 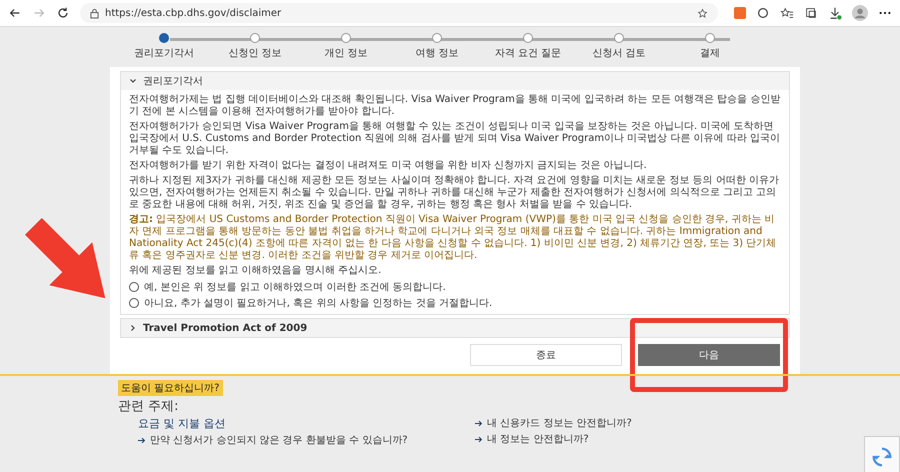 What do you see at coordinates (455, 106) in the screenshot?
I see `paragraph: 전자여행허가제는 법 집행 데이터베이스와 대조해 확인됩니다. Visa Waiver Program을 통해 미국에 입국하려 하는 모든 여행객은 탑승을 승인받기 전에 본 시스템을 이용해 전자여행허가를 받아야 합니다.` at bounding box center [455, 106].